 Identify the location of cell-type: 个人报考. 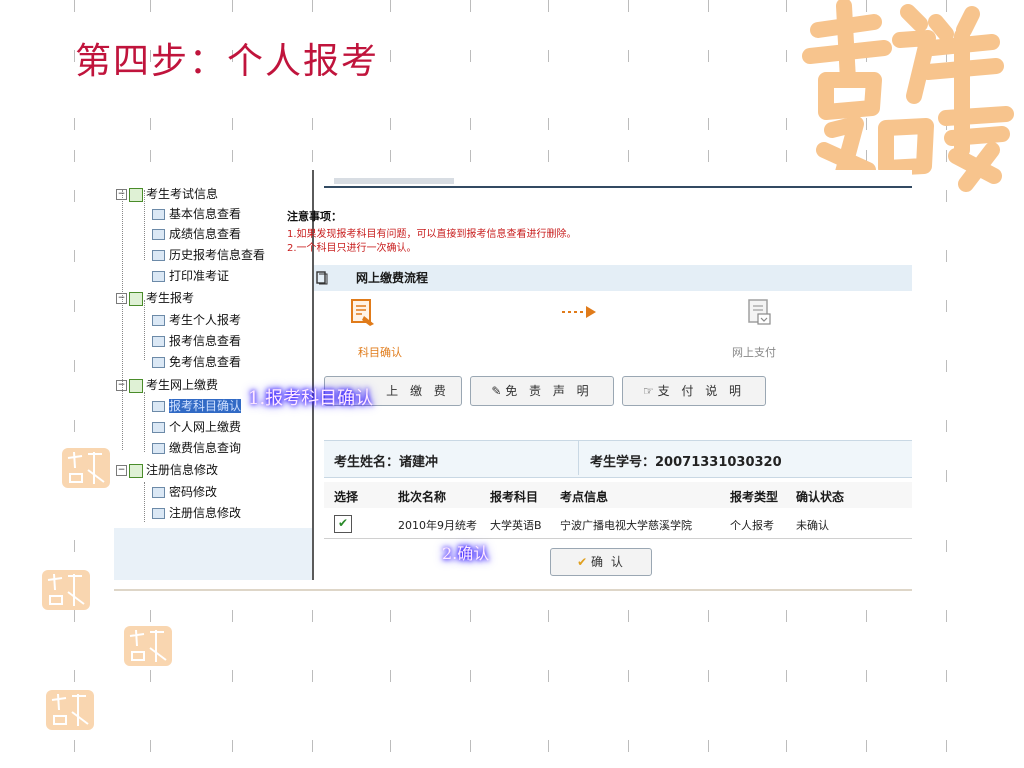
(752, 525).